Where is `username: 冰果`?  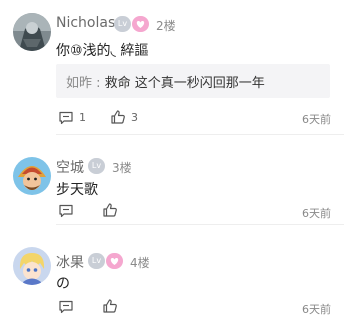
username: 冰果 is located at coordinates (70, 262).